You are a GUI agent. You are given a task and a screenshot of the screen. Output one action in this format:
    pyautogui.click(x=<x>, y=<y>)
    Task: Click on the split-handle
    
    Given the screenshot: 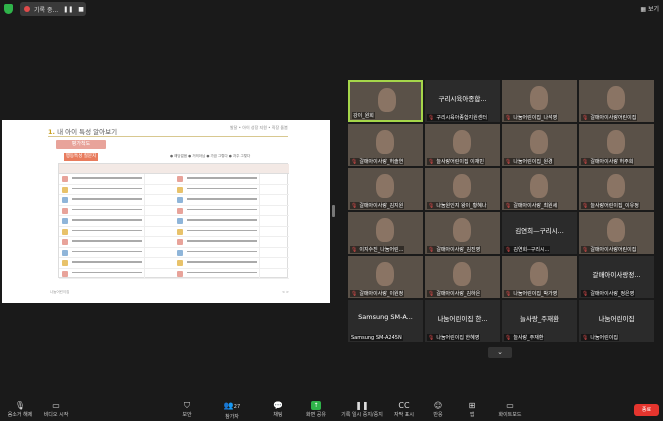 What is the action you would take?
    pyautogui.click(x=333, y=211)
    